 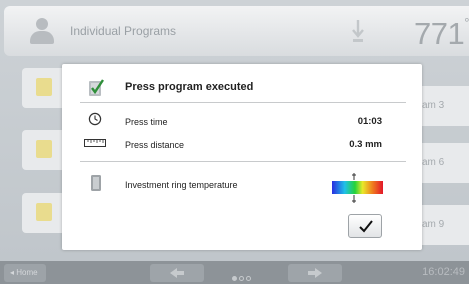 I want to click on dialog-header: Press program executed, so click(x=242, y=88).